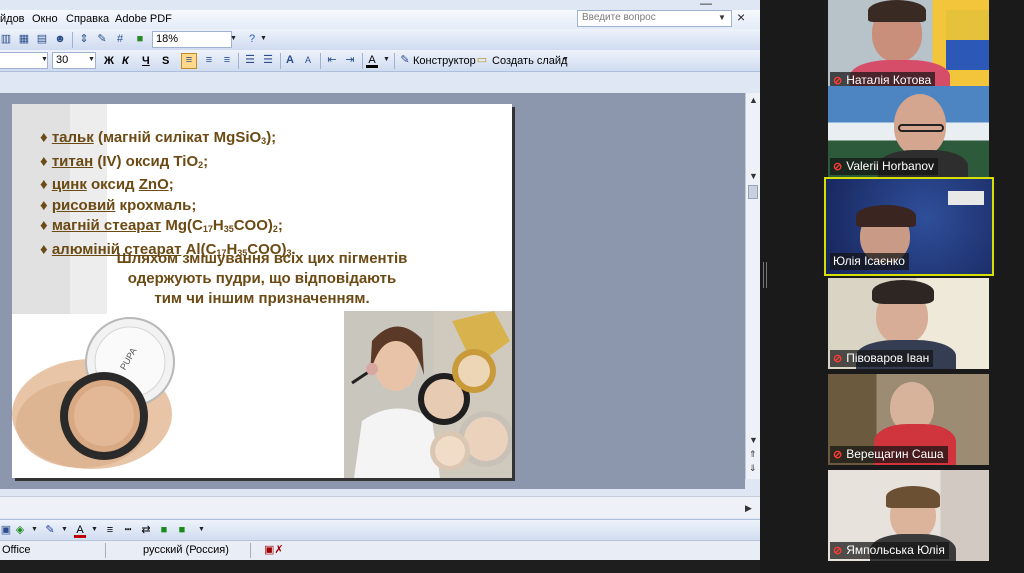 The height and width of the screenshot is (573, 1024). Describe the element at coordinates (16, 550) in the screenshot. I see `status-design-name: Office` at that location.